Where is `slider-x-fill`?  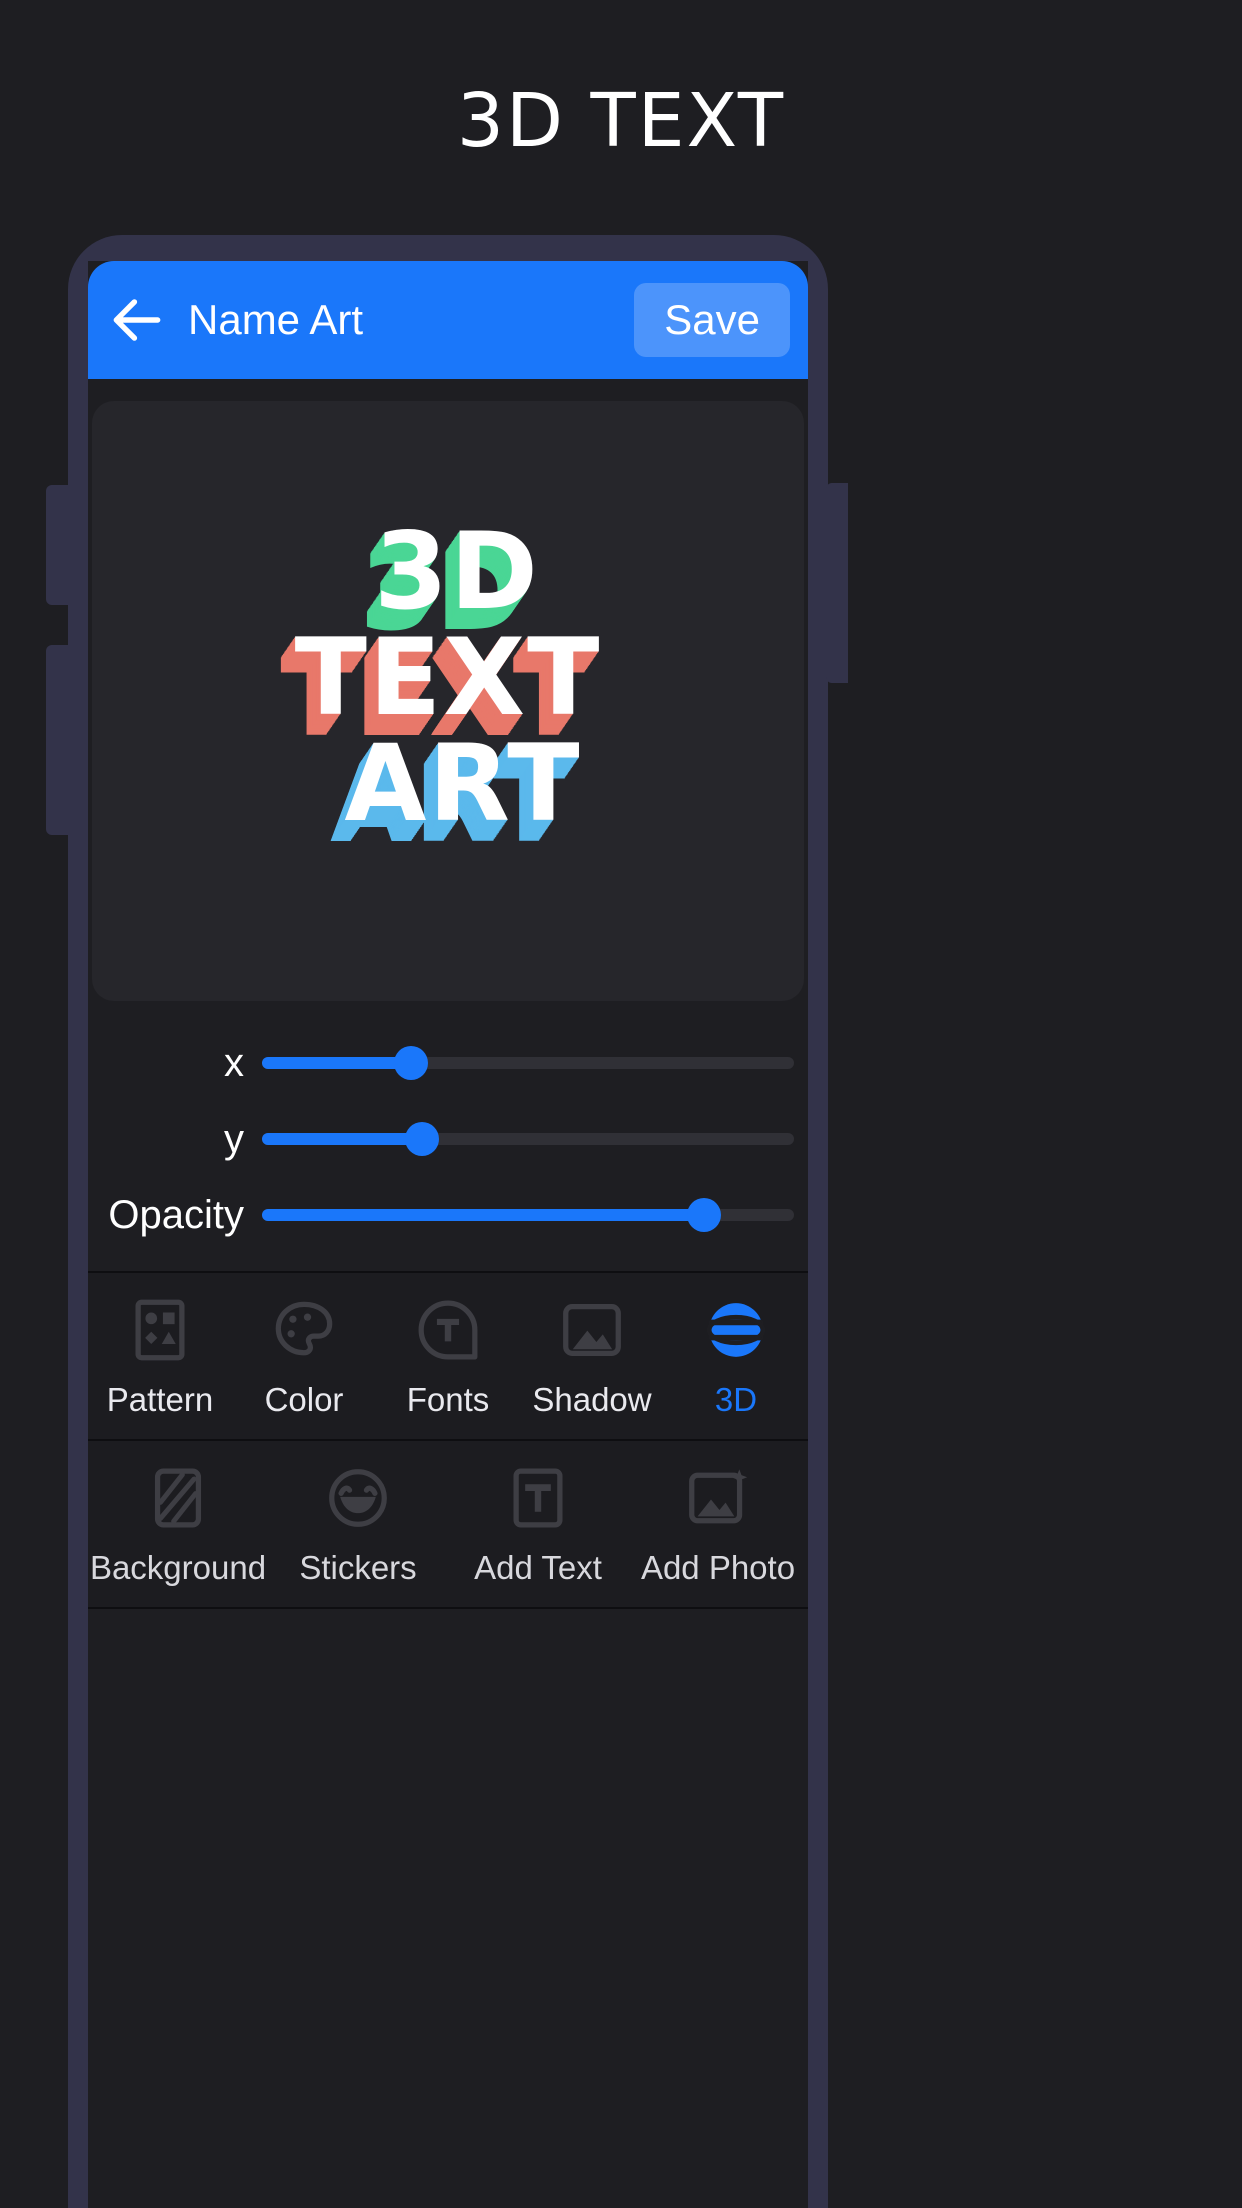 slider-x-fill is located at coordinates (336, 1063).